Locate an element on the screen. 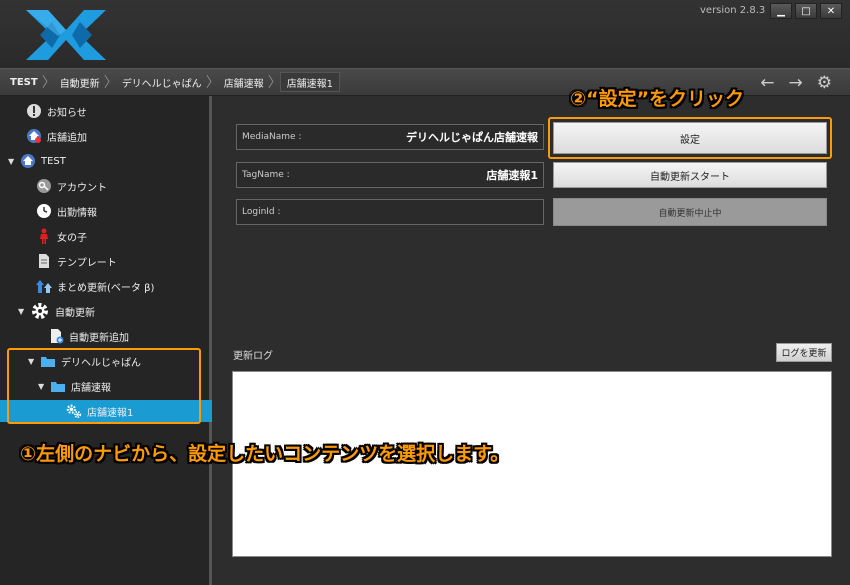  sidebar-item-label: 自動更新 is located at coordinates (75, 313).